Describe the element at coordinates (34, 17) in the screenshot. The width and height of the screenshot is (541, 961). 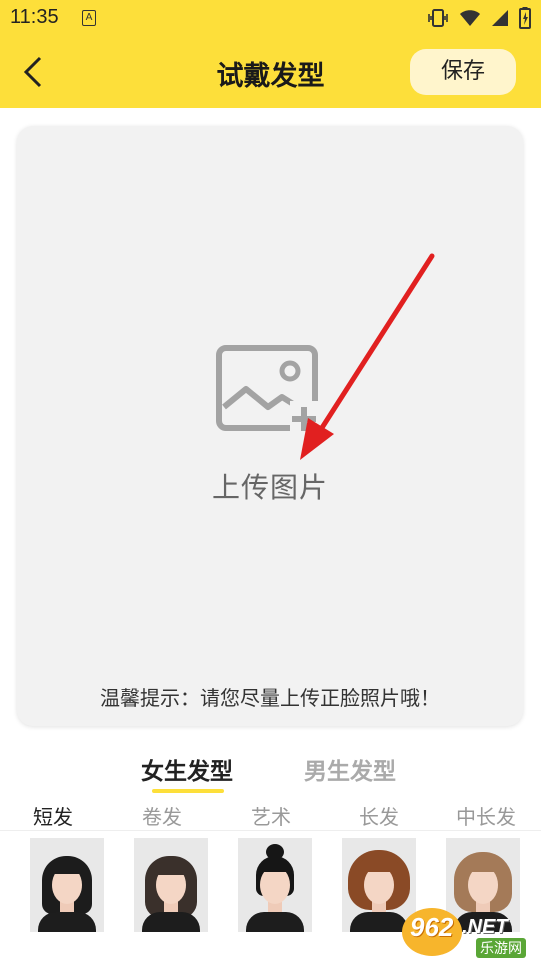
I see `status-time: 11:35` at that location.